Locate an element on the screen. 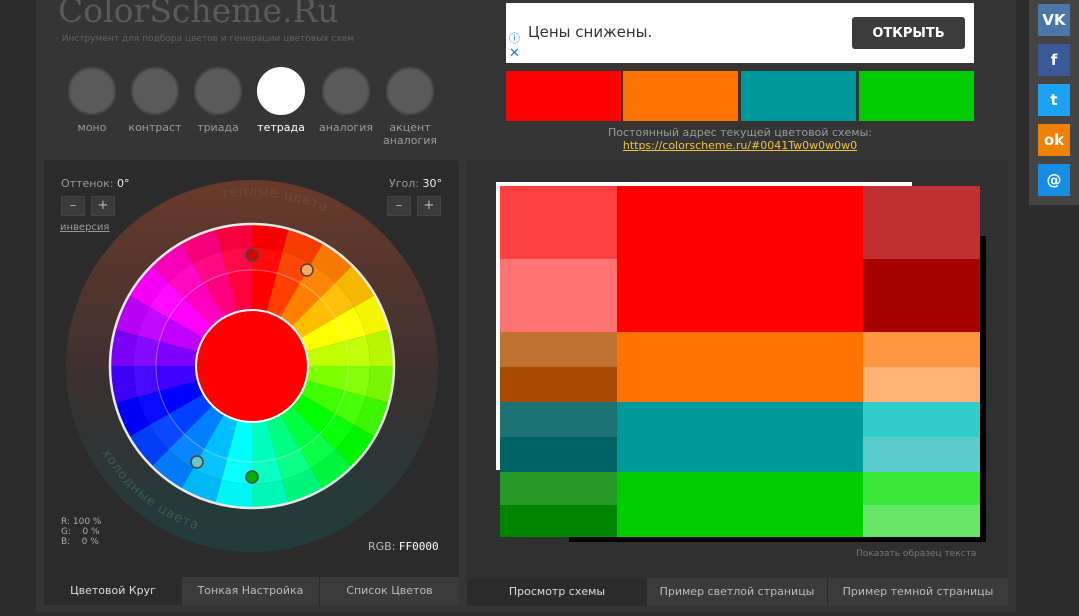 This screenshot has height=616, width=1079. ad-close-icon: ✕ is located at coordinates (514, 53).